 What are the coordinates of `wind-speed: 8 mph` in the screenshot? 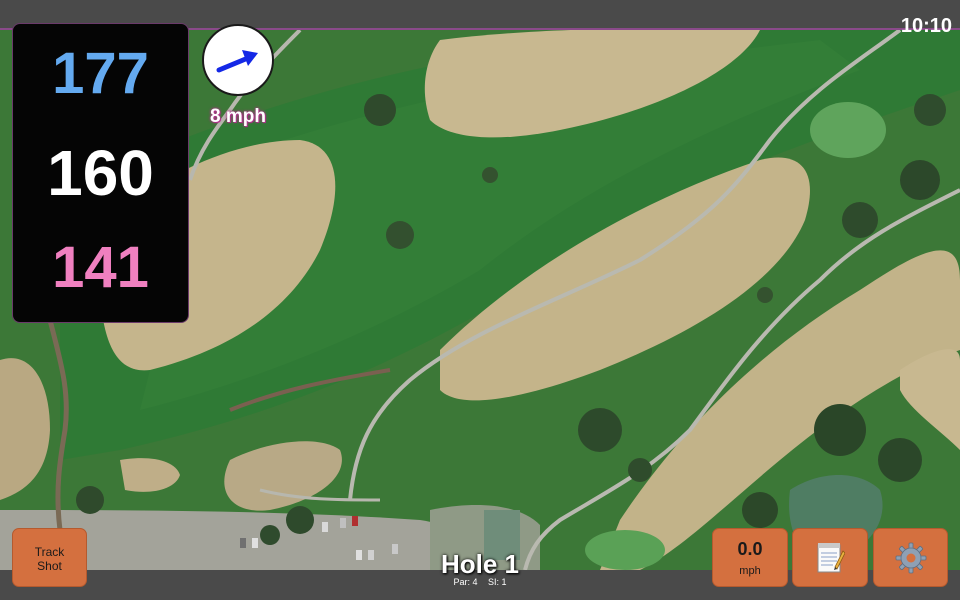 It's located at (238, 116).